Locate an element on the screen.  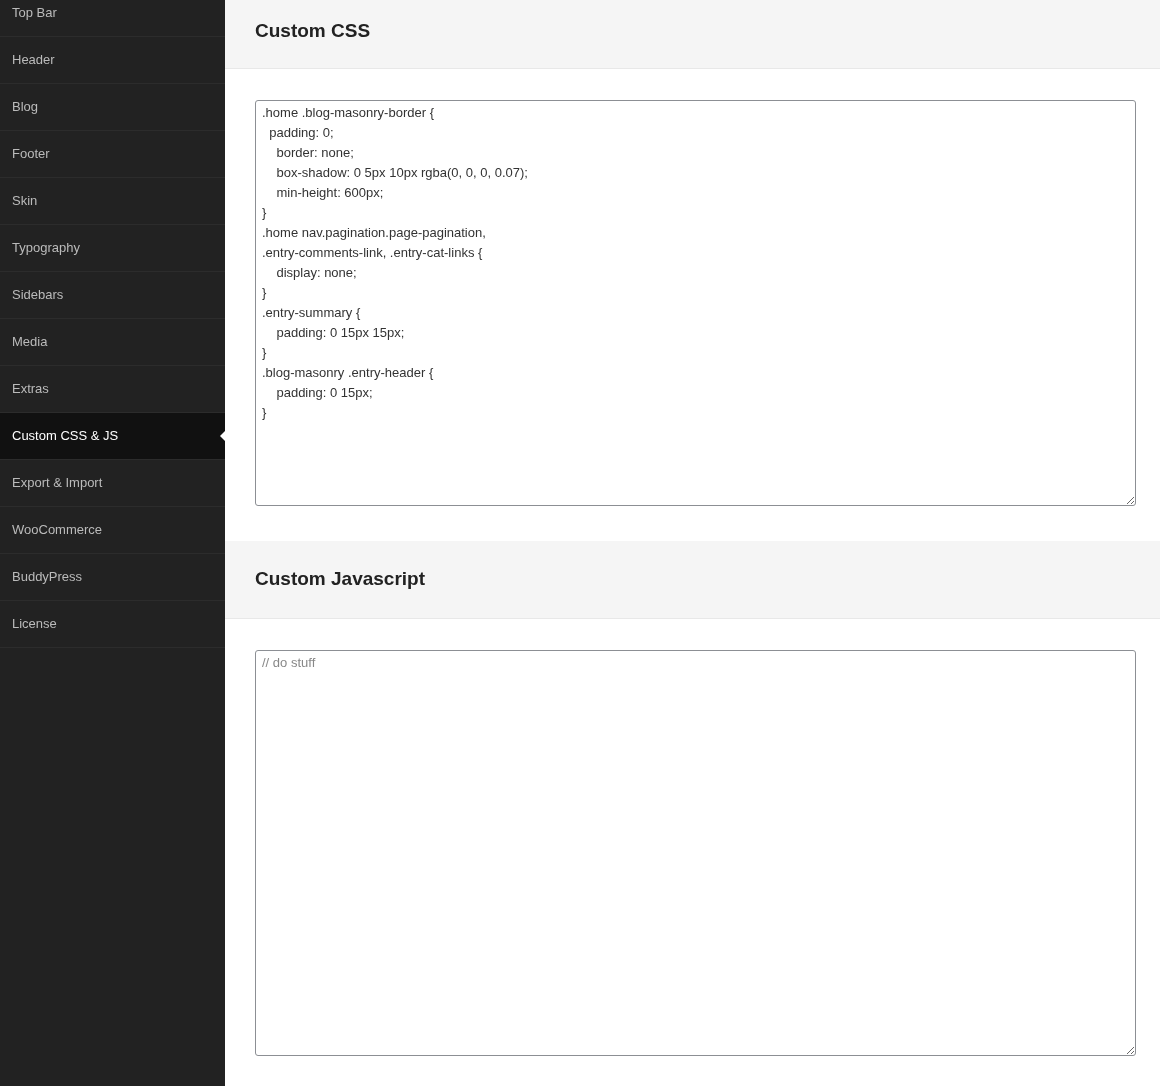
section-title: Custom Javascript is located at coordinates (340, 579).